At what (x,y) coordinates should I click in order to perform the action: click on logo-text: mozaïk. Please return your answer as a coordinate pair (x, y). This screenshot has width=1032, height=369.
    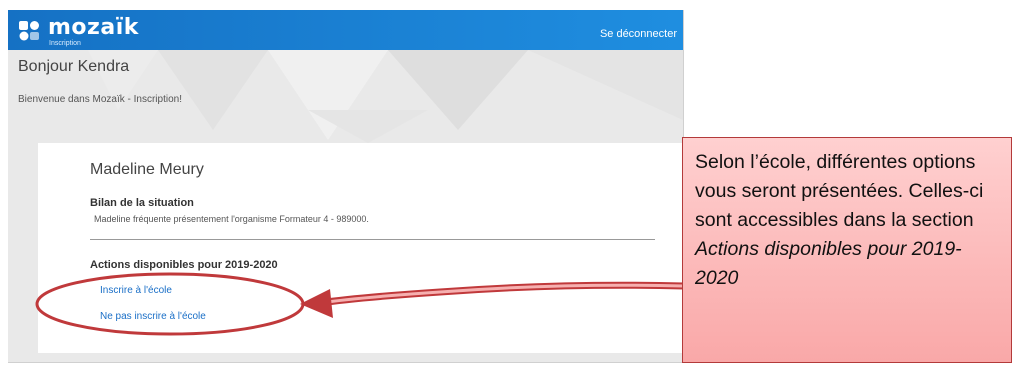
    Looking at the image, I should click on (93, 27).